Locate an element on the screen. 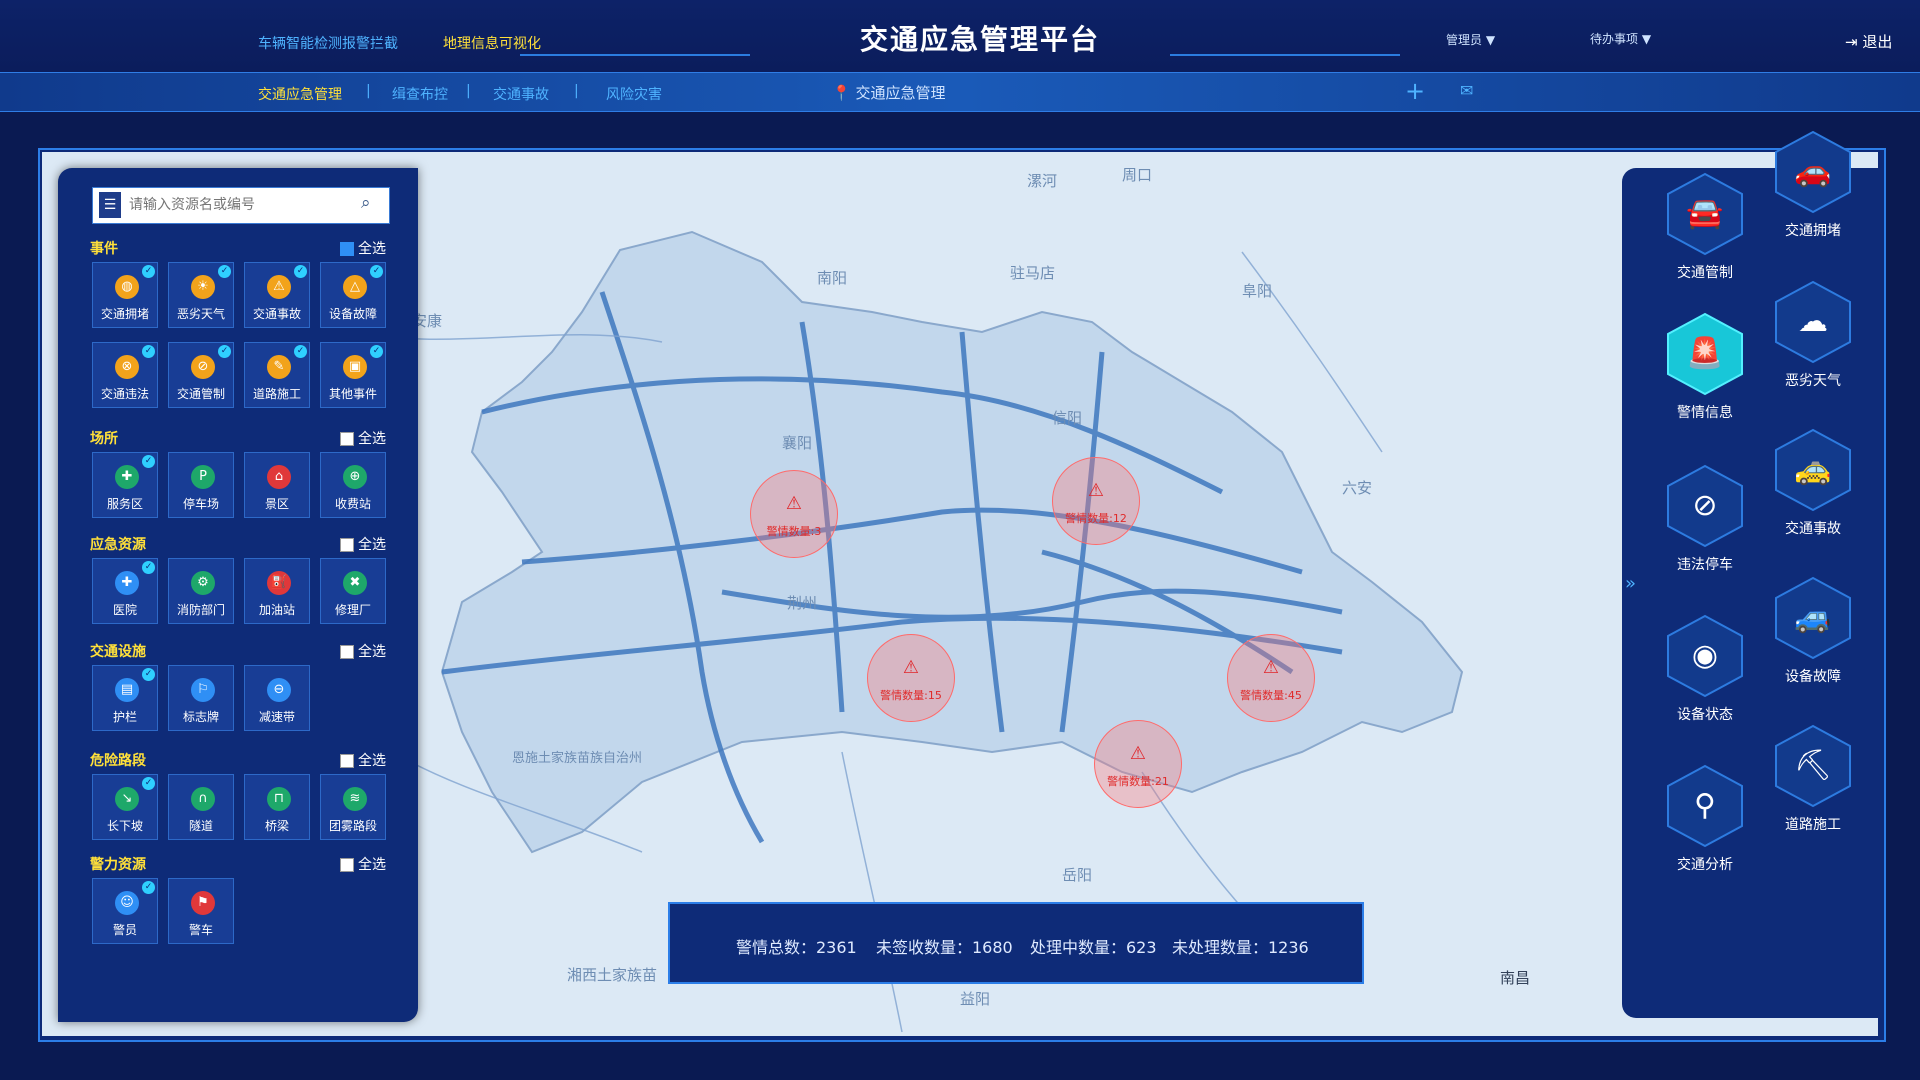 This screenshot has width=1920, height=1080. function-label: 违法停车 is located at coordinates (1705, 565).